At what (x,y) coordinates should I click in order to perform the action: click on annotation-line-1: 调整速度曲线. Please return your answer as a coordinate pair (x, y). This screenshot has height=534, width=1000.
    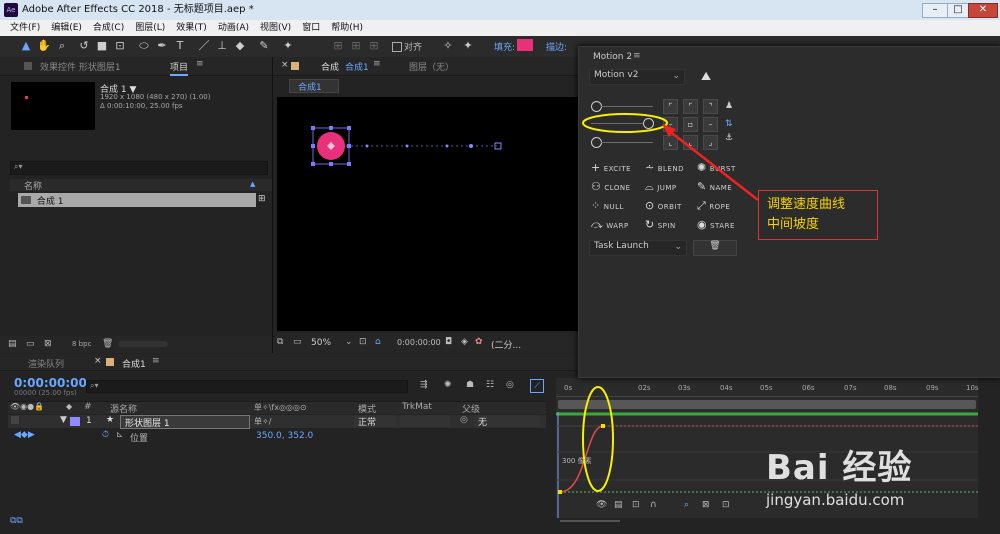
    Looking at the image, I should click on (806, 204).